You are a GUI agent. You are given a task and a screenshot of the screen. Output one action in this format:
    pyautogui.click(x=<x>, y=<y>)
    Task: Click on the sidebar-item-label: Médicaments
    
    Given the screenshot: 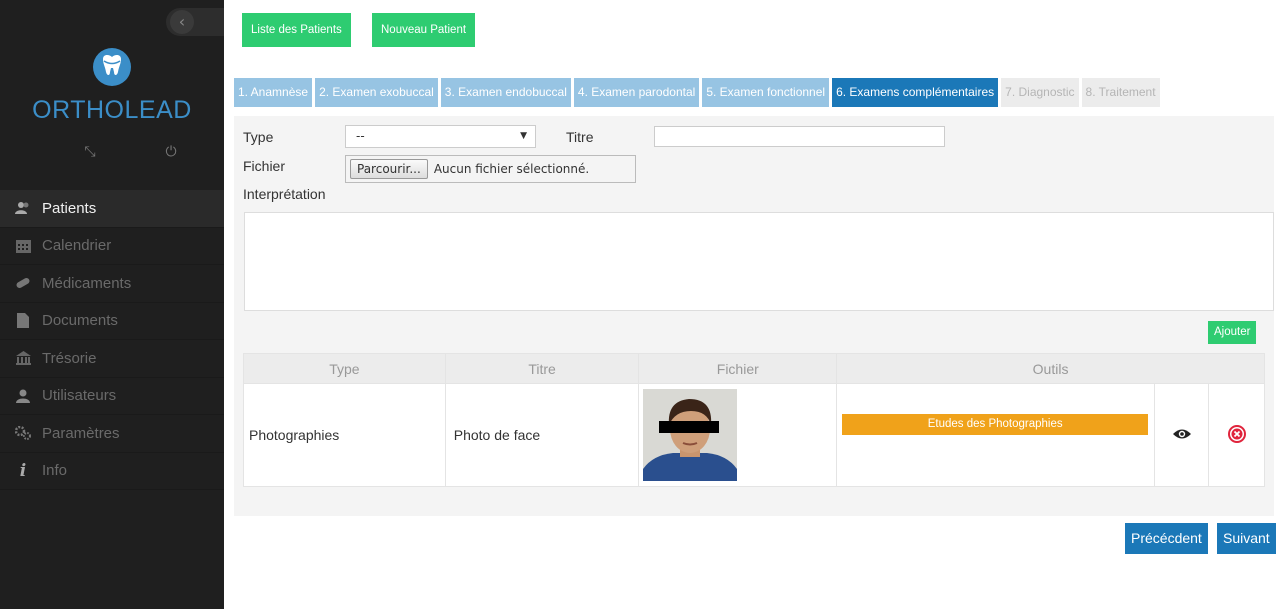 What is the action you would take?
    pyautogui.click(x=87, y=283)
    